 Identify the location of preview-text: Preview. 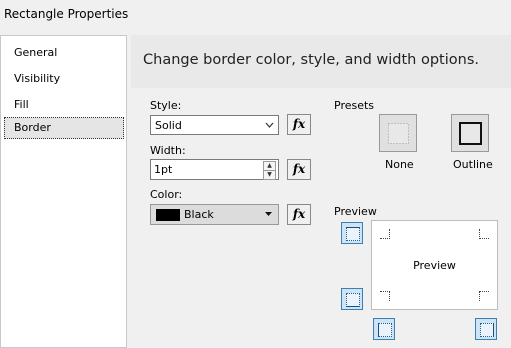
(434, 265).